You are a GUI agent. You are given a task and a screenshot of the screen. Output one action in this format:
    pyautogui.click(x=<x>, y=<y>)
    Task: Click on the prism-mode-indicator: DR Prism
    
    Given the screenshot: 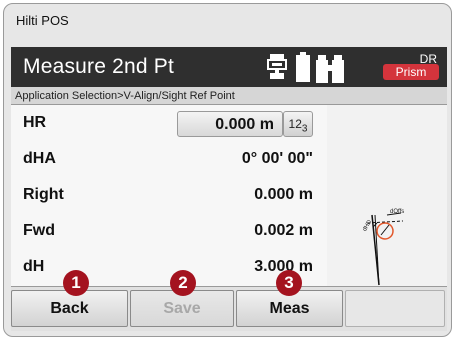 What is the action you would take?
    pyautogui.click(x=411, y=66)
    